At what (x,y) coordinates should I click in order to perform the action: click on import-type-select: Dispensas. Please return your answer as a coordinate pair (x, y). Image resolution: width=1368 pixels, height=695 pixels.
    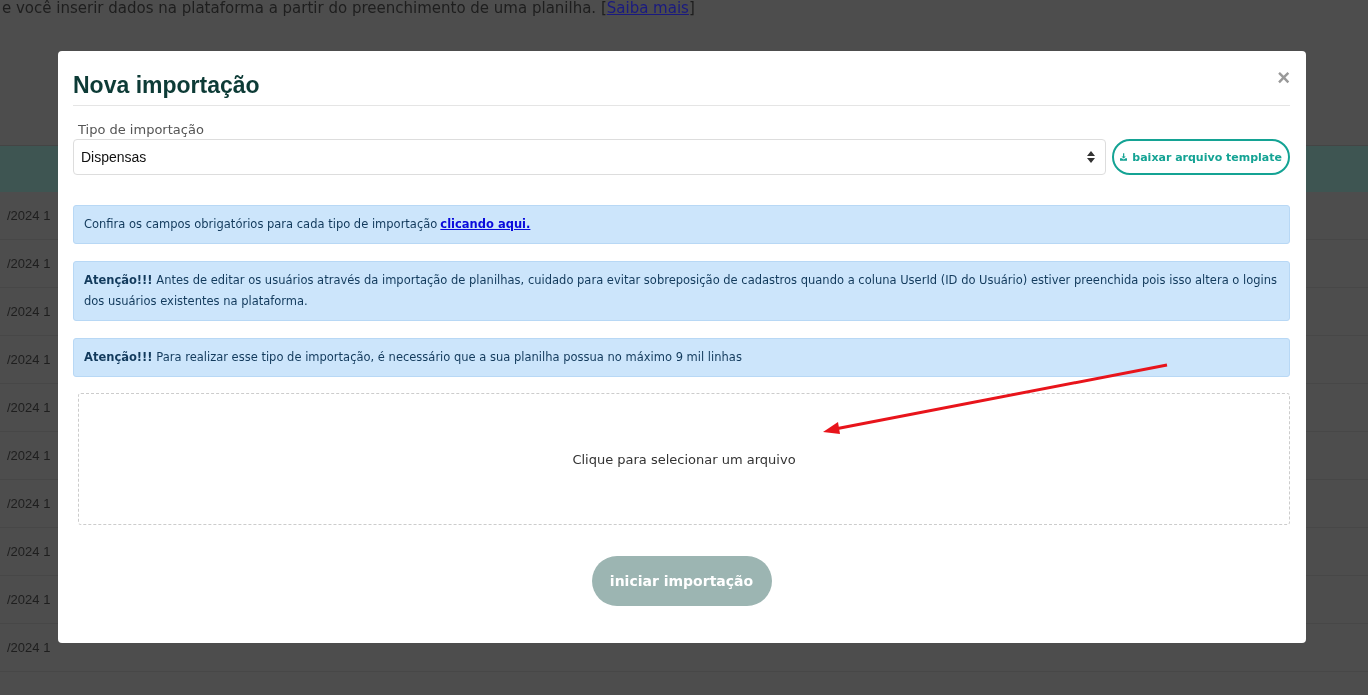
    Looking at the image, I should click on (589, 157).